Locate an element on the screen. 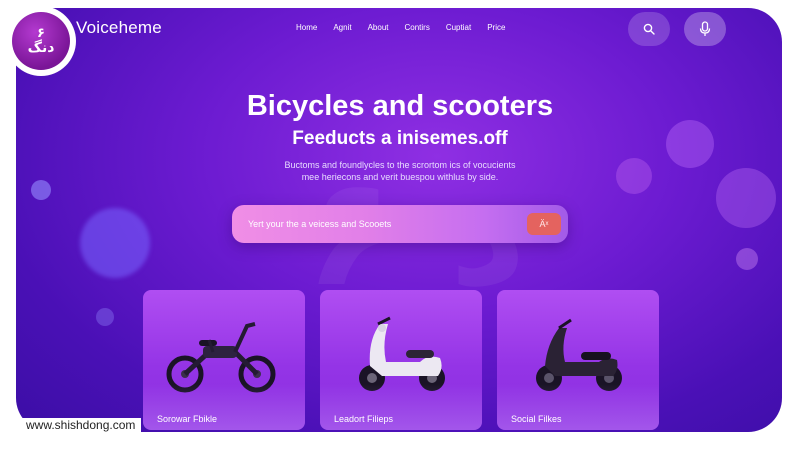  product-card: Leadort Filieps is located at coordinates (401, 360).